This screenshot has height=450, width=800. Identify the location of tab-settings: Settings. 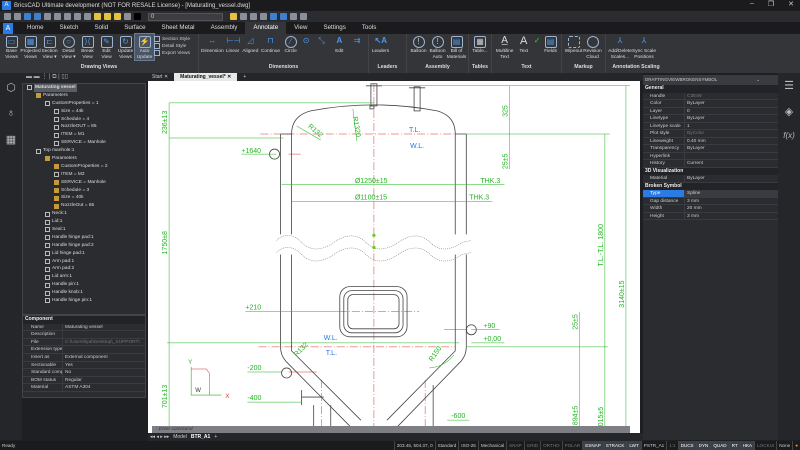
(334, 28).